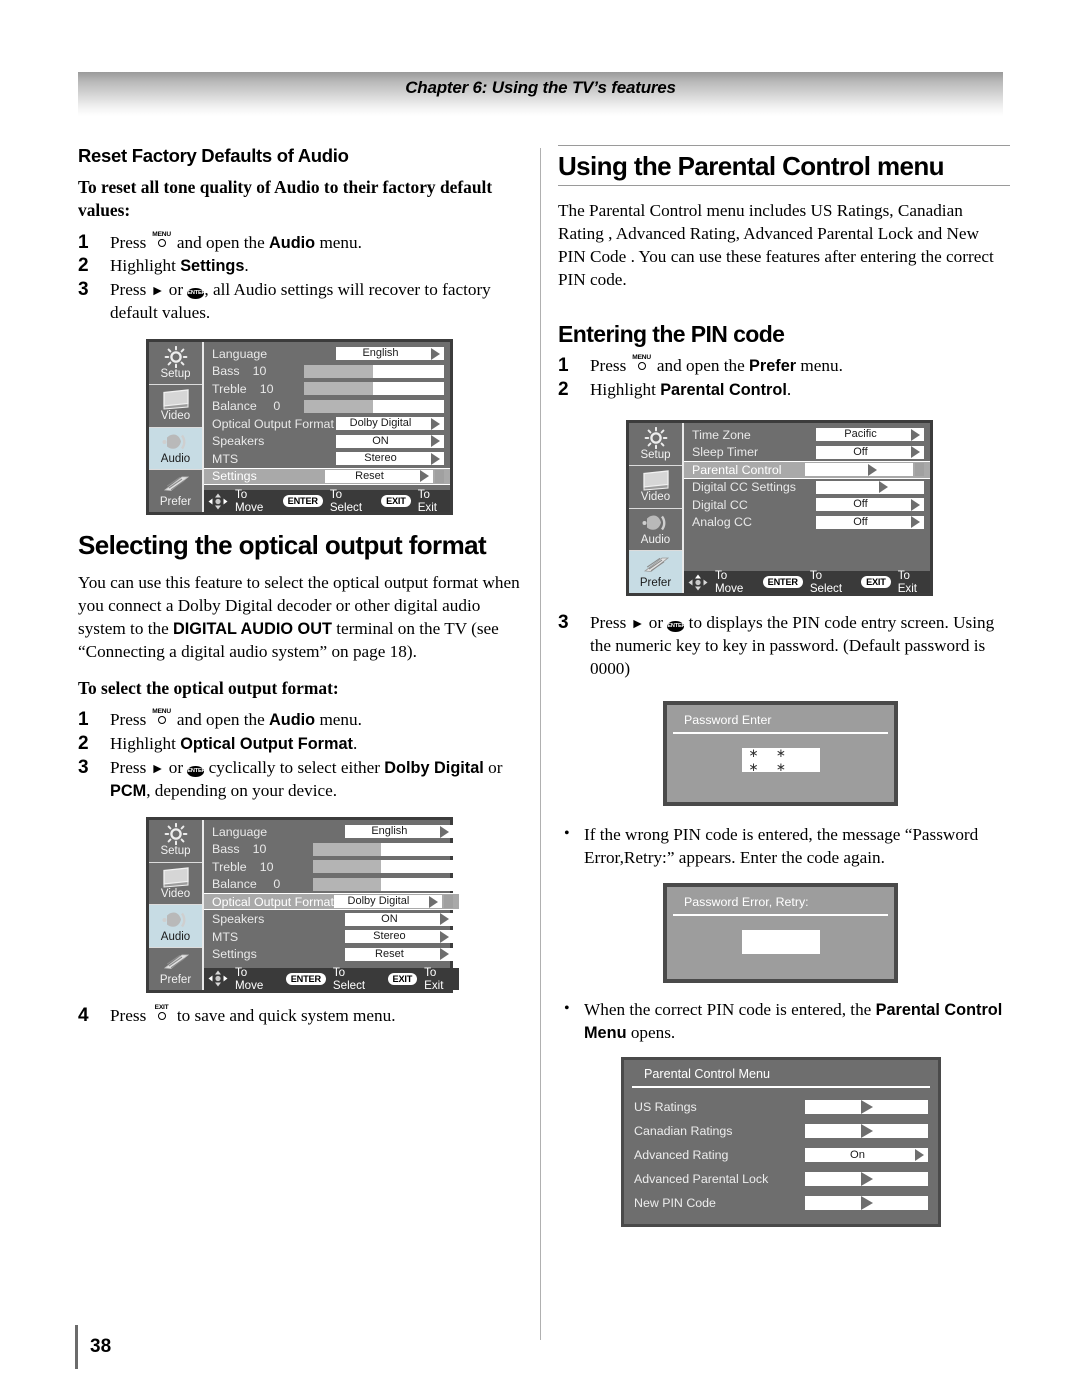 The image size is (1080, 1399). I want to click on password-input: ∗ ∗ ∗ ∗, so click(780, 760).